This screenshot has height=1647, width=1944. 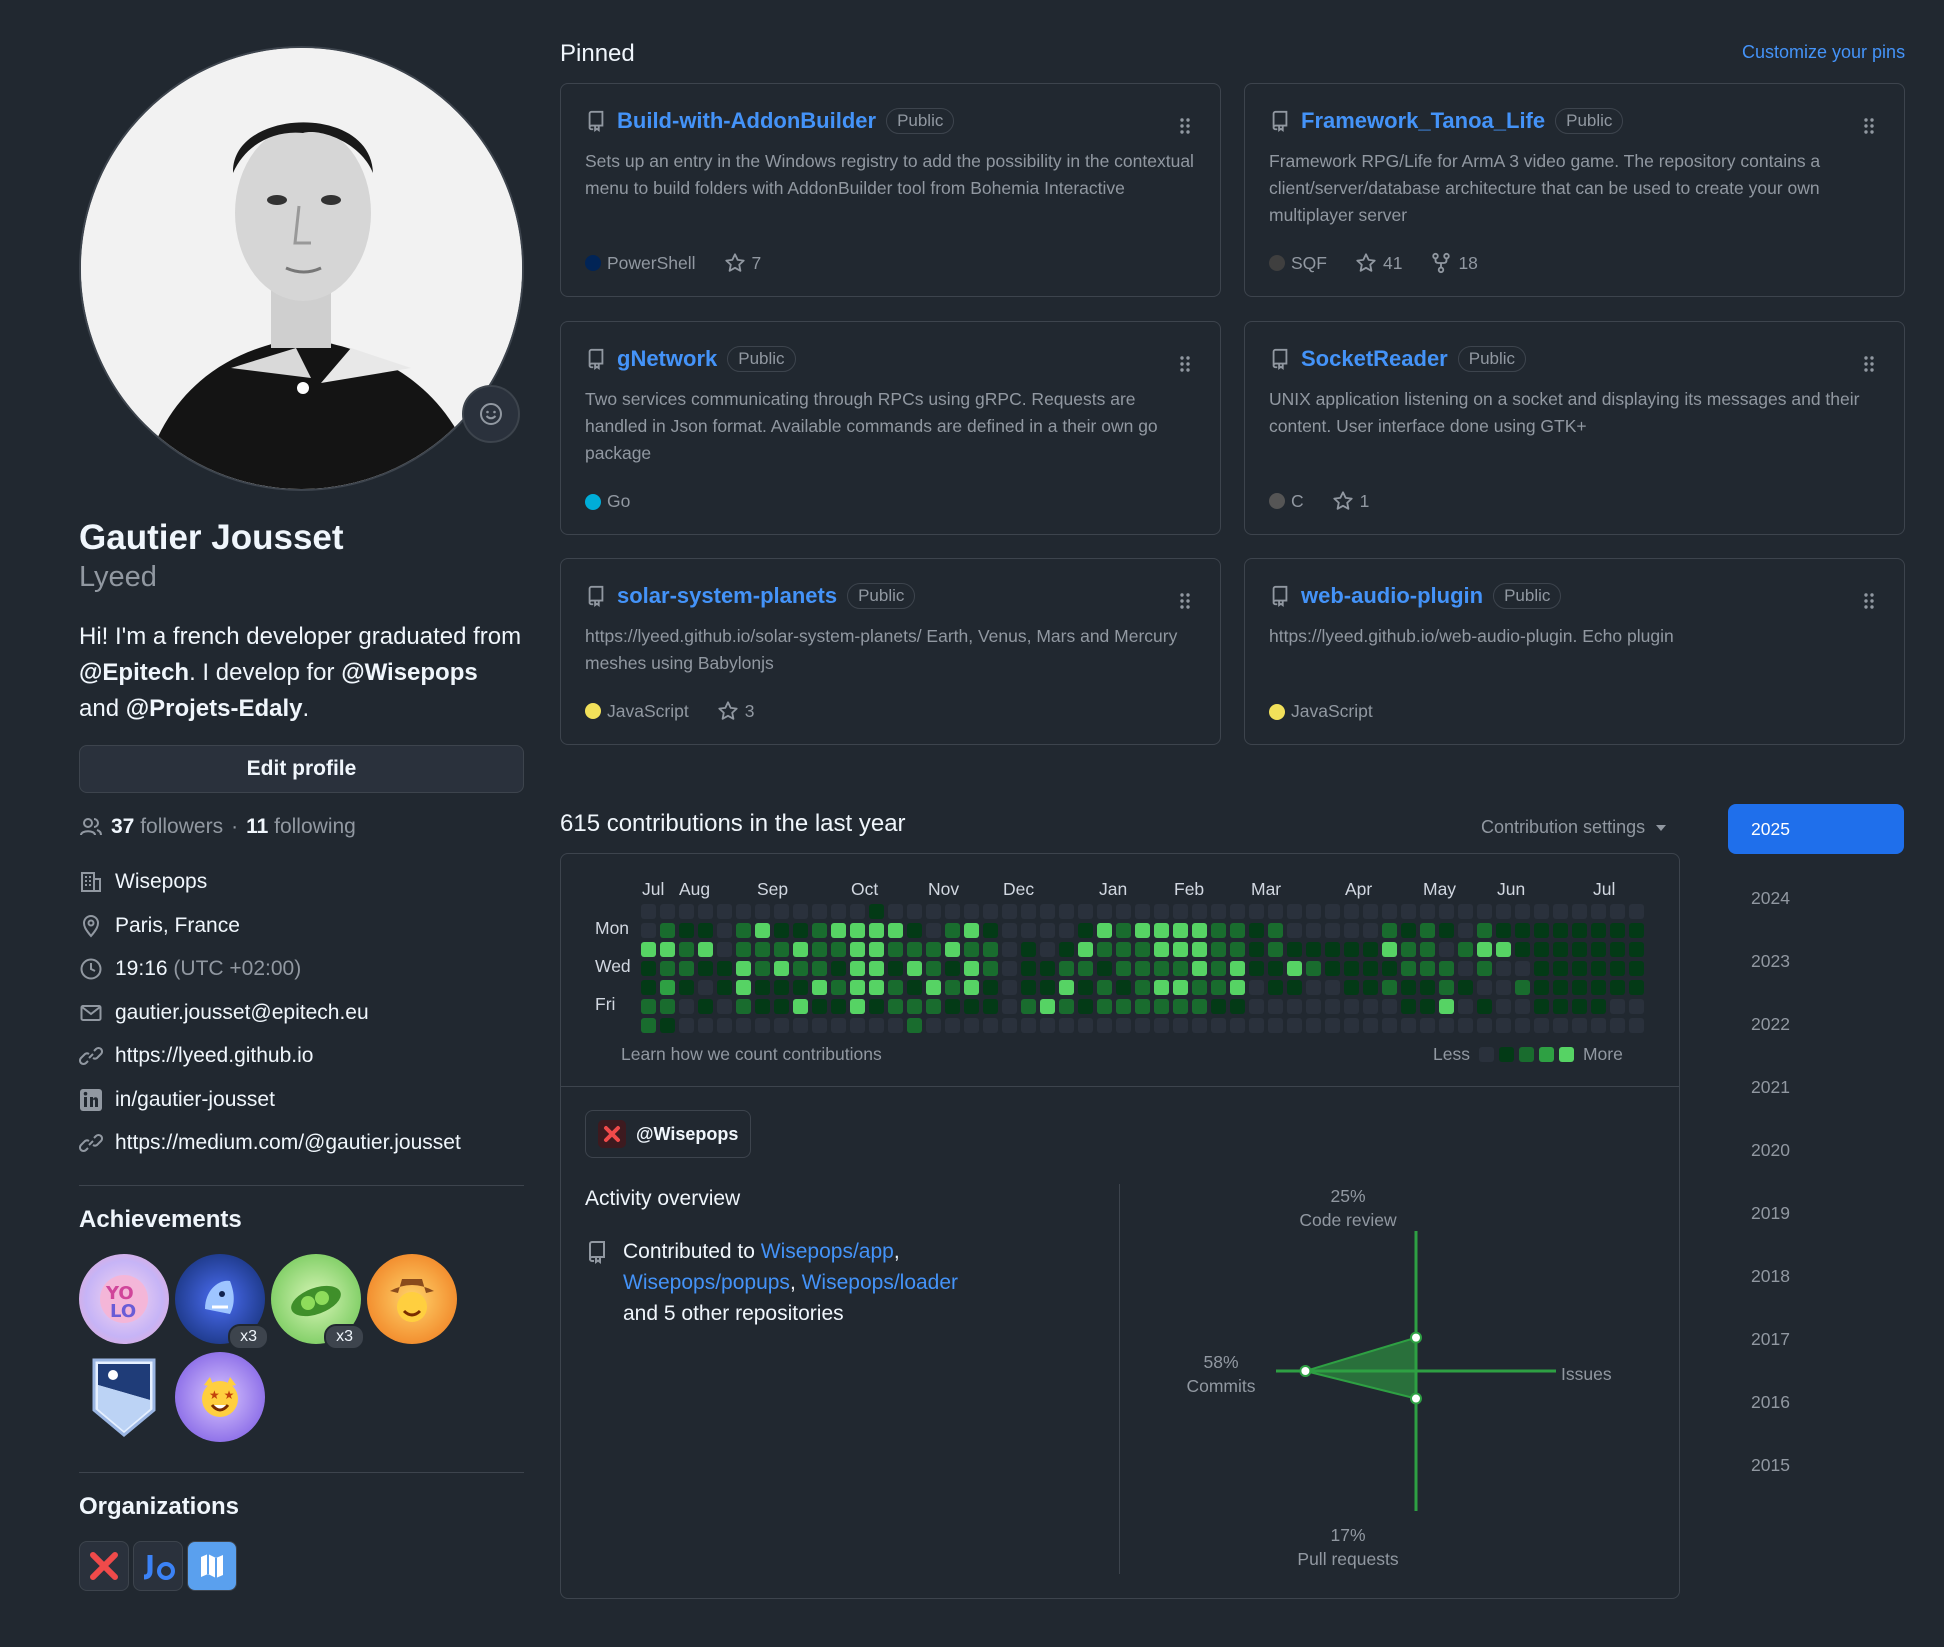 What do you see at coordinates (1816, 961) in the screenshot?
I see `year-link-2023: 2023` at bounding box center [1816, 961].